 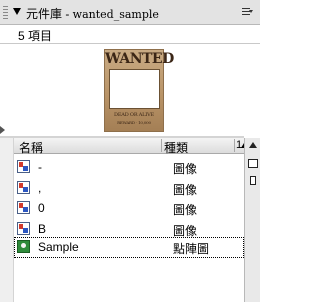 I want to click on library-row: , 圖像, so click(x=129, y=188).